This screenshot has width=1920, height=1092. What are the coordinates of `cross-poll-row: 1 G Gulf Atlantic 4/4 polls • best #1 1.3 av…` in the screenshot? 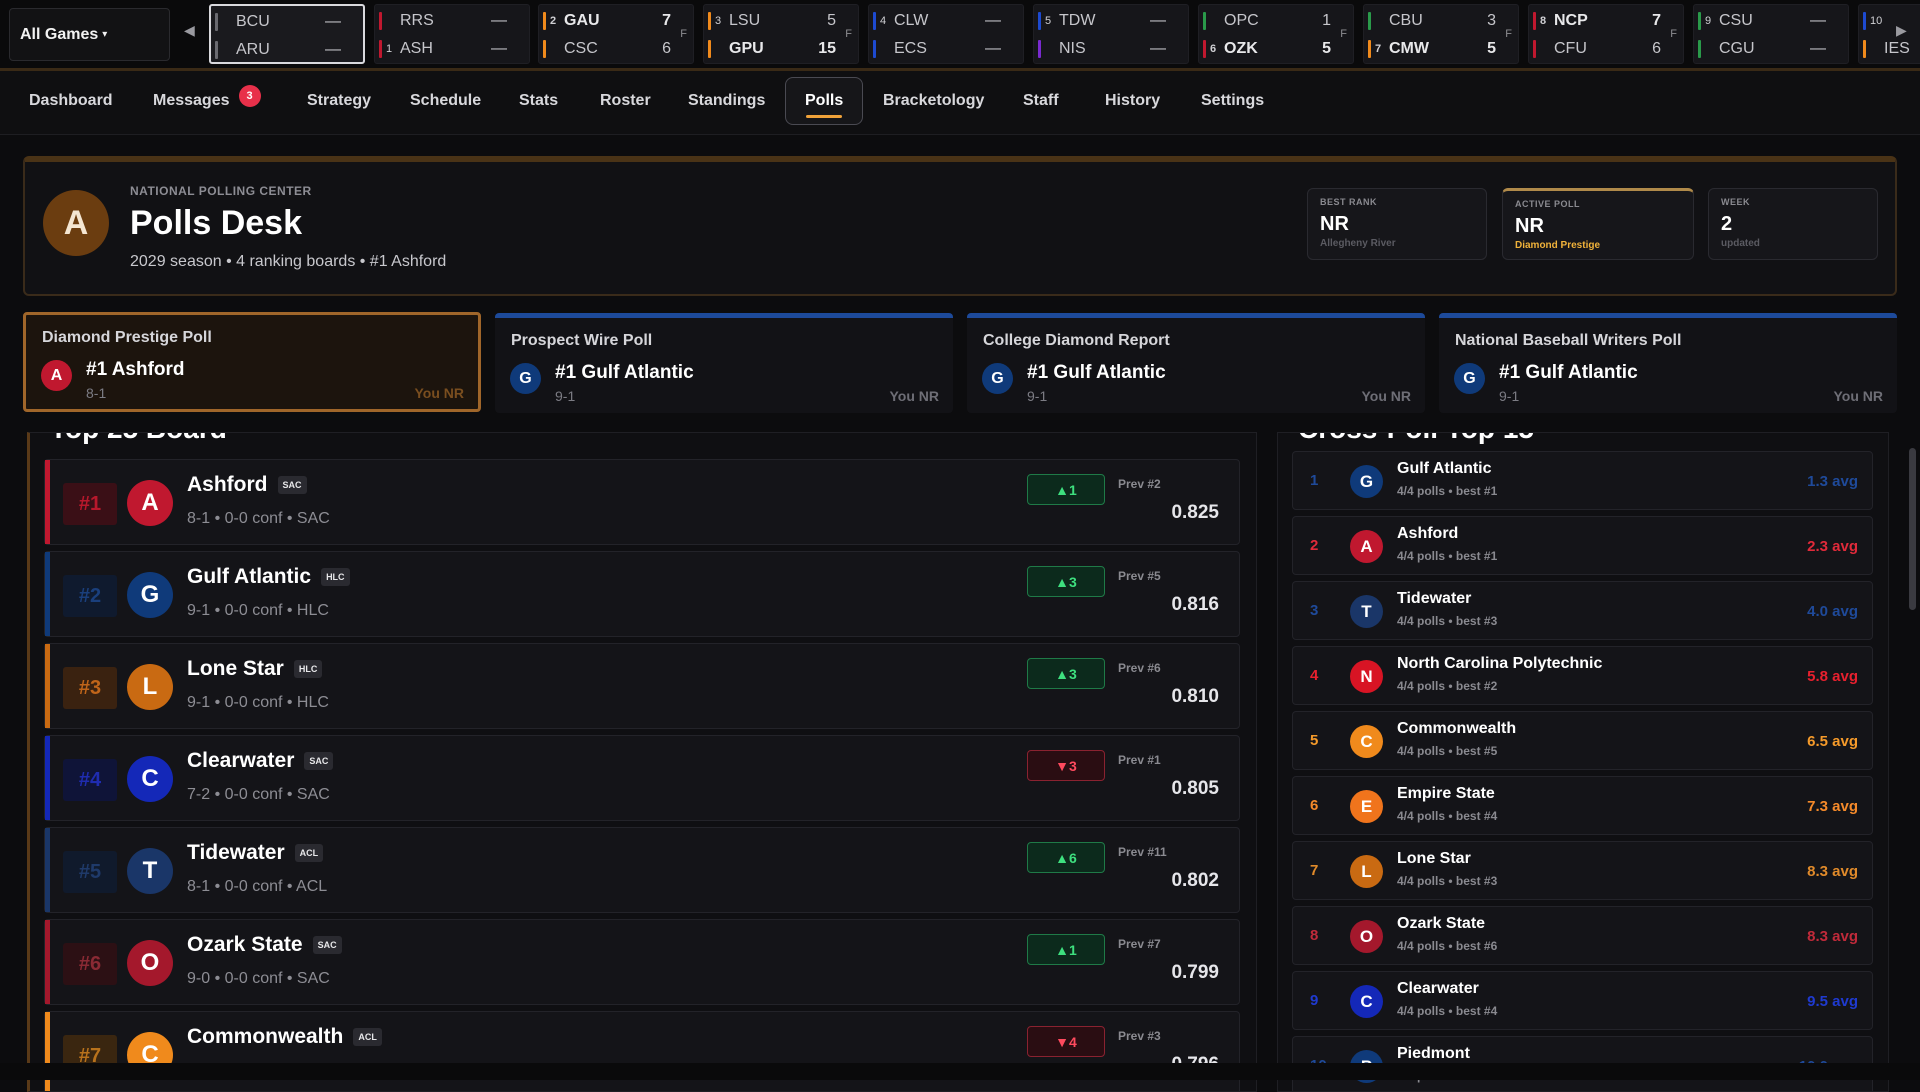 It's located at (1582, 480).